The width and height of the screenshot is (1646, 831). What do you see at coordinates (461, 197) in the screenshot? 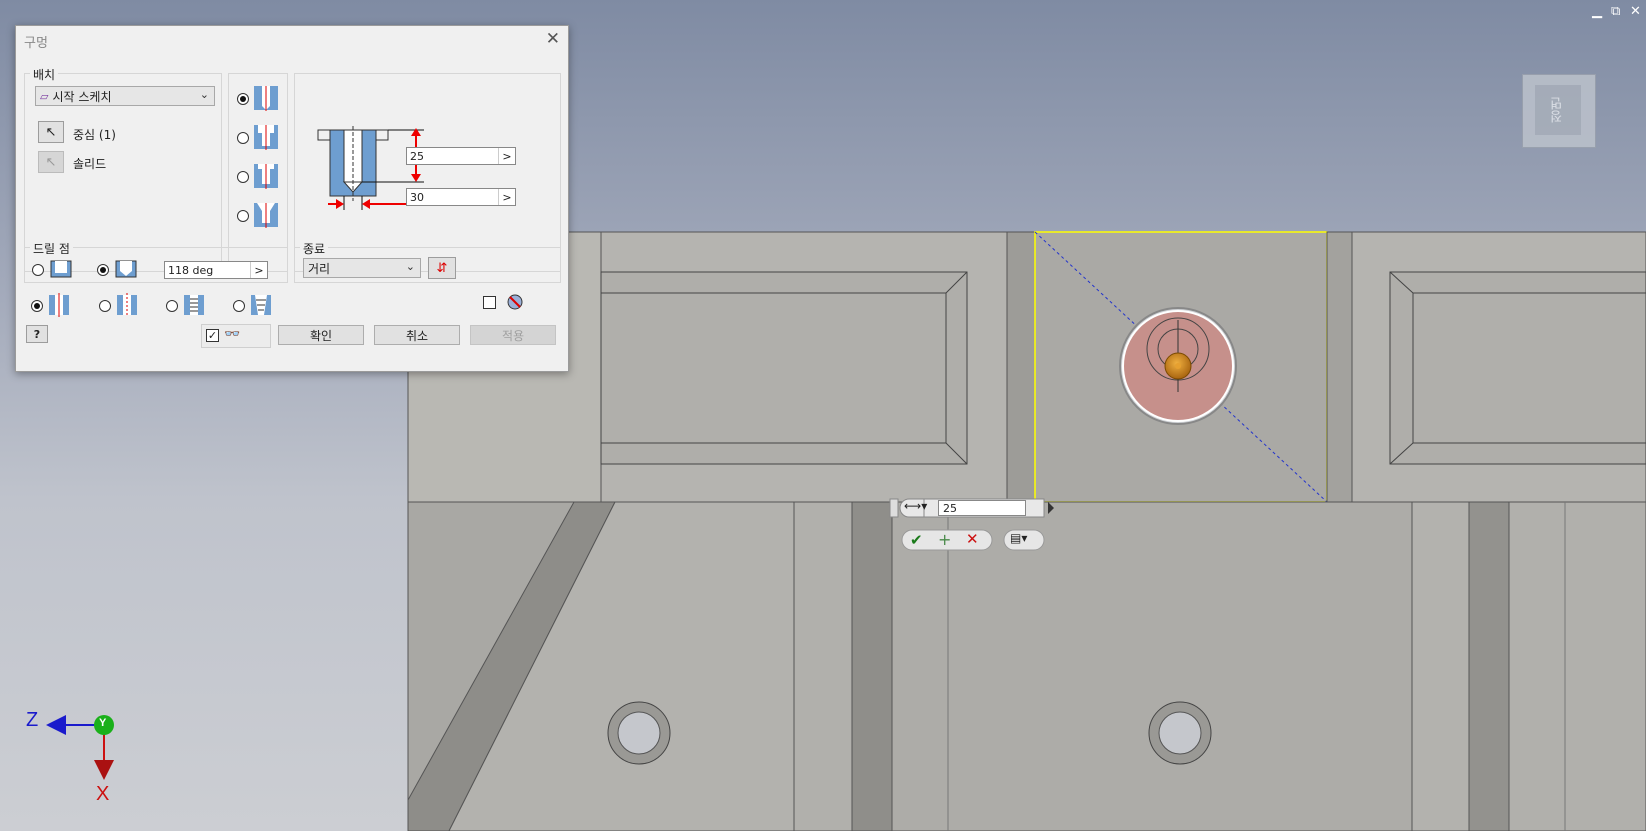
I see `diameter-input: 30 >` at bounding box center [461, 197].